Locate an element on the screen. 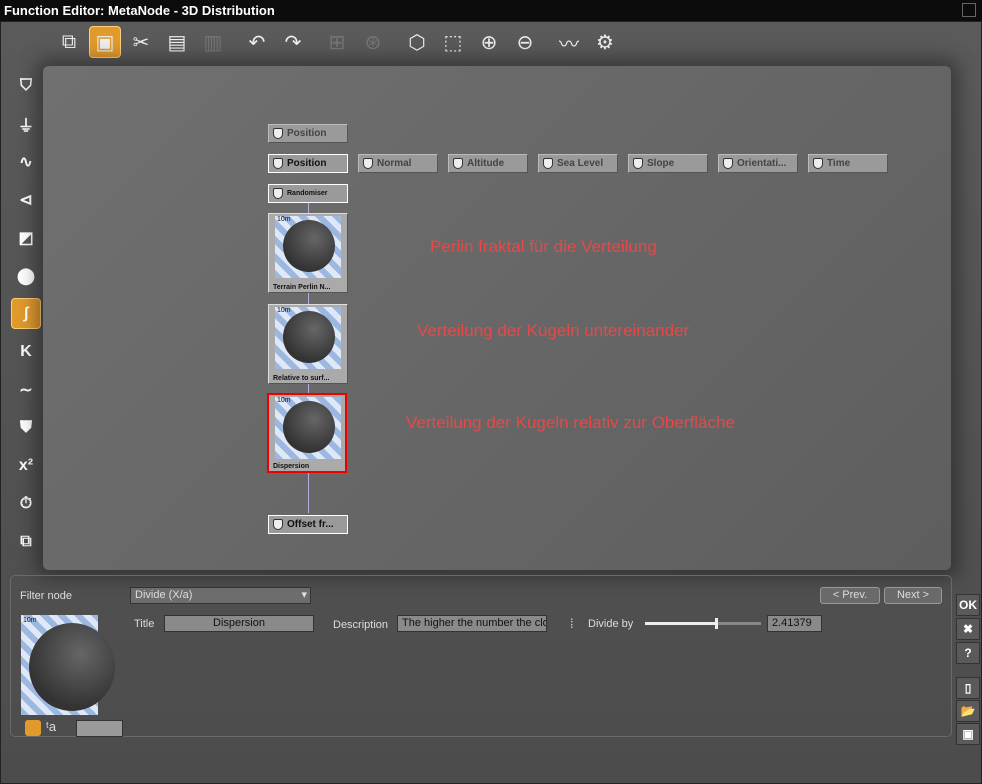 This screenshot has height=784, width=982. prev-button: < Prev. is located at coordinates (850, 595).